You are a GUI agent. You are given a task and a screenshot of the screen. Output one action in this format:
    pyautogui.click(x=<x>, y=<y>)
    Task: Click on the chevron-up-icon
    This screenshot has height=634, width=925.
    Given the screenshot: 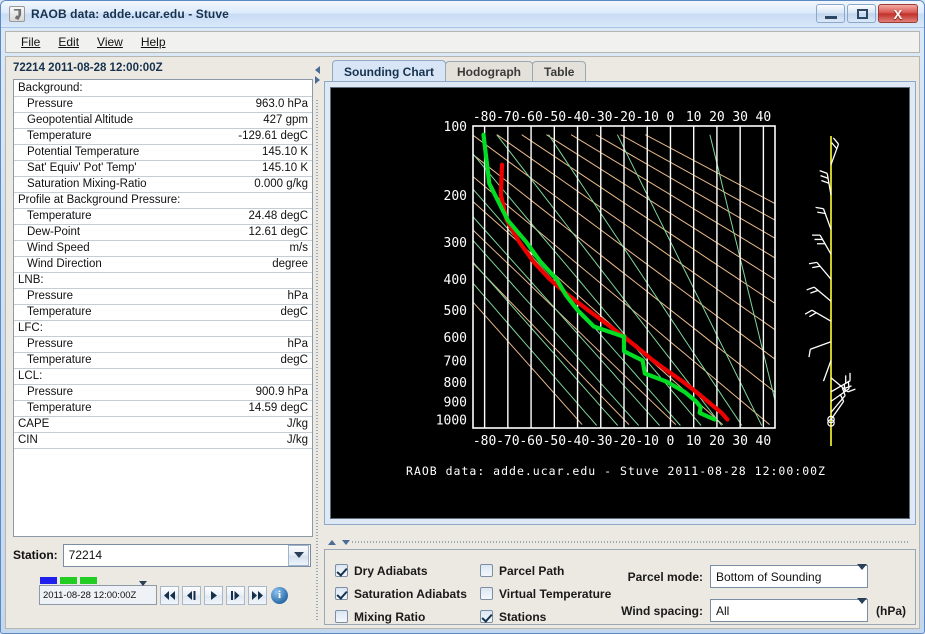 What is the action you would take?
    pyautogui.click(x=331, y=542)
    